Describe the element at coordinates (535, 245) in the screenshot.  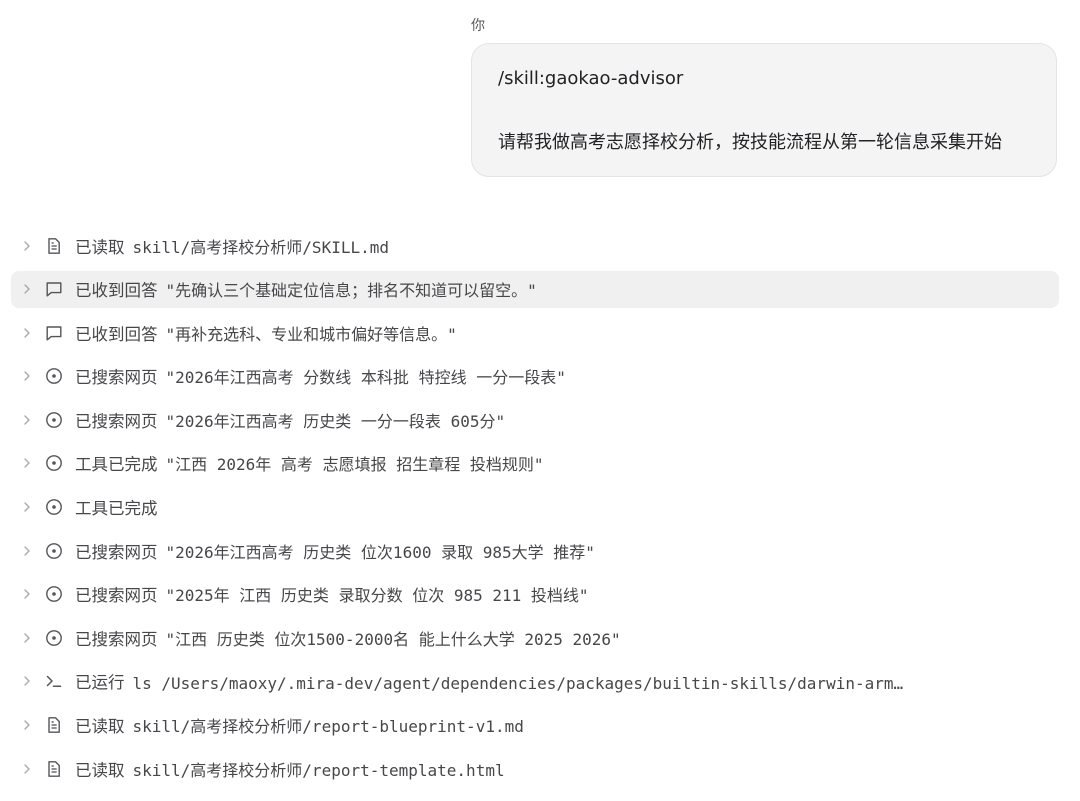
I see `step-read-skill: 已读取 skill/高考择校分析师/SKILL.md` at that location.